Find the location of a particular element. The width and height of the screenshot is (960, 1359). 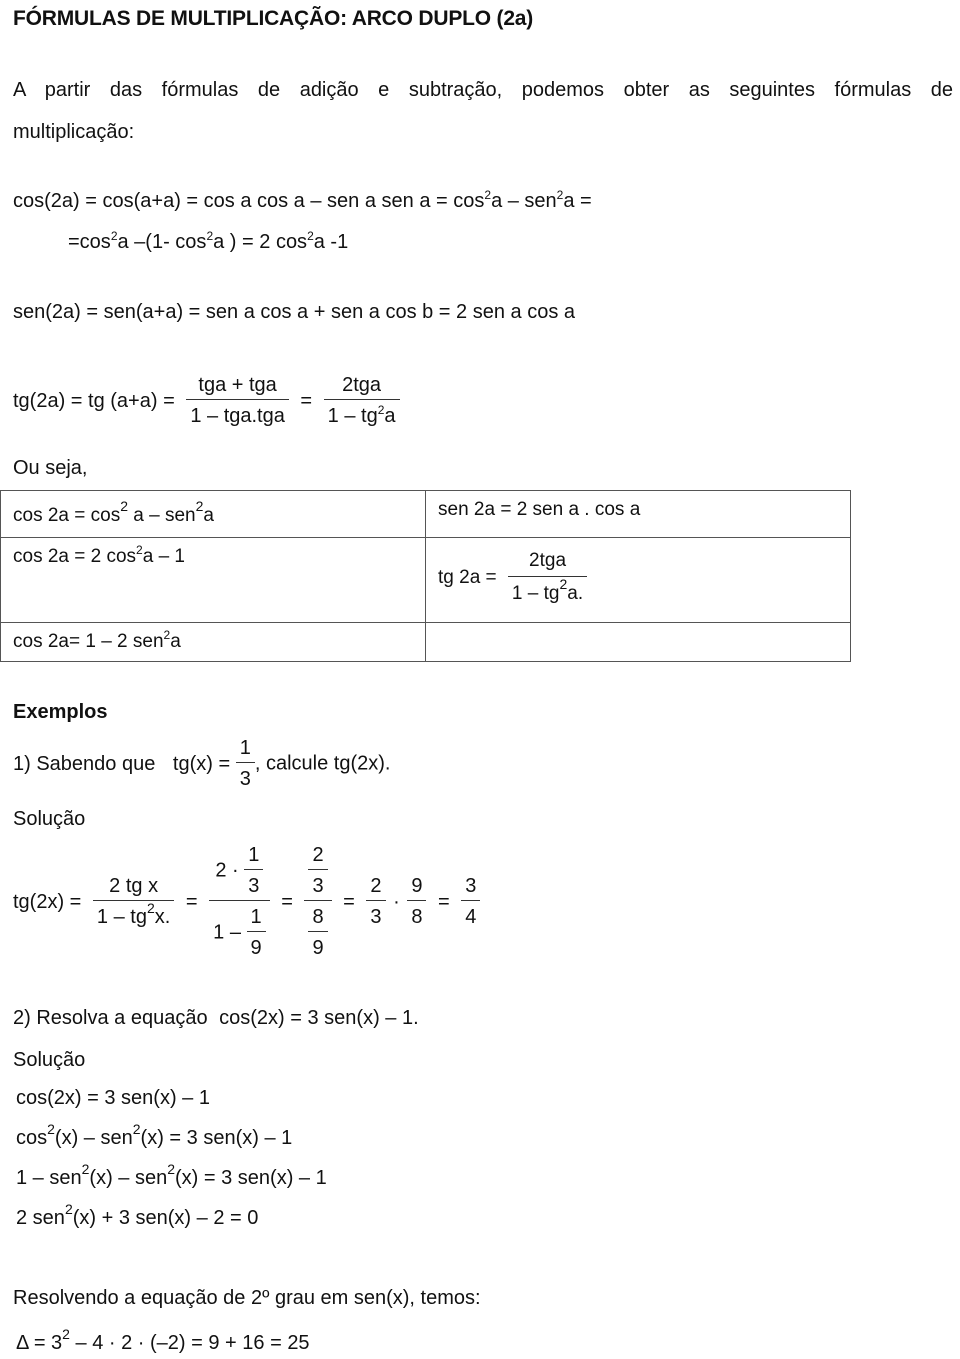

solution-2-step-4: 2 sen2(x) + 3 sen(x) – 2 = 0 is located at coordinates (137, 1215).